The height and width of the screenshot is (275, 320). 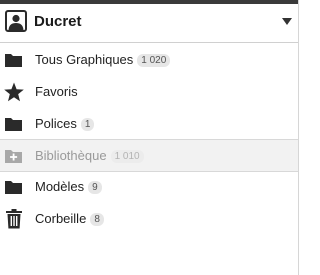 I want to click on count-badge: 1 020, so click(x=154, y=60).